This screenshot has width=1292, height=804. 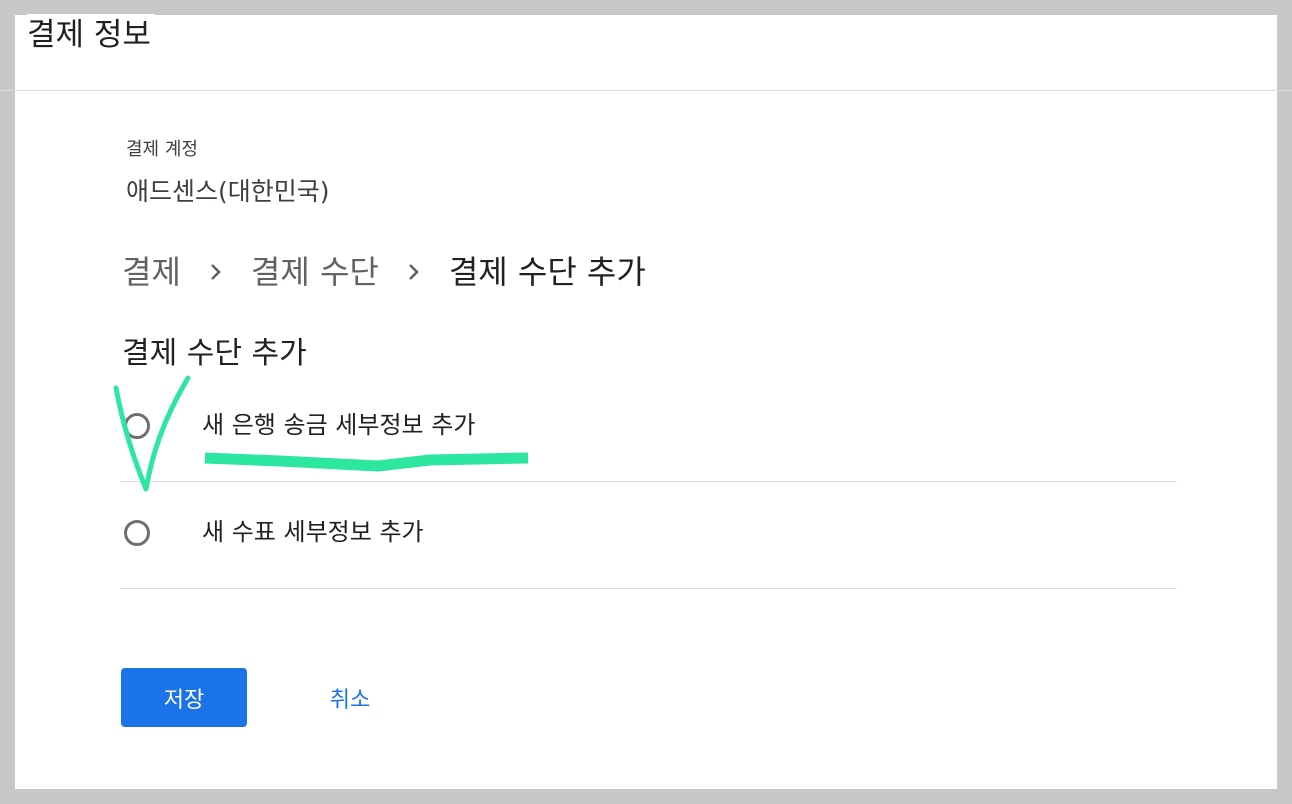 What do you see at coordinates (648, 535) in the screenshot?
I see `option-check: 새 수표 세부정보 추가` at bounding box center [648, 535].